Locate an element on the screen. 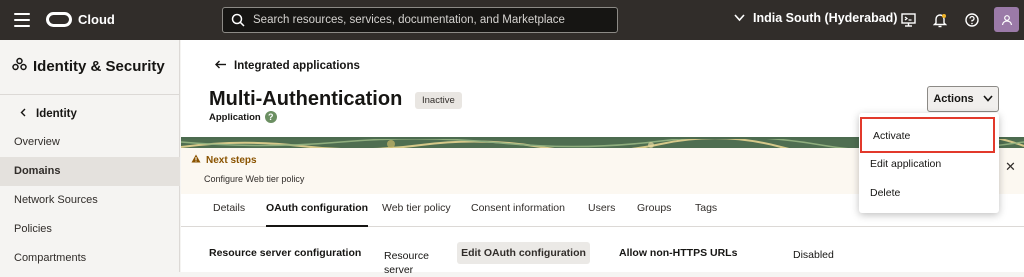  subtitle-label: Application is located at coordinates (235, 117).